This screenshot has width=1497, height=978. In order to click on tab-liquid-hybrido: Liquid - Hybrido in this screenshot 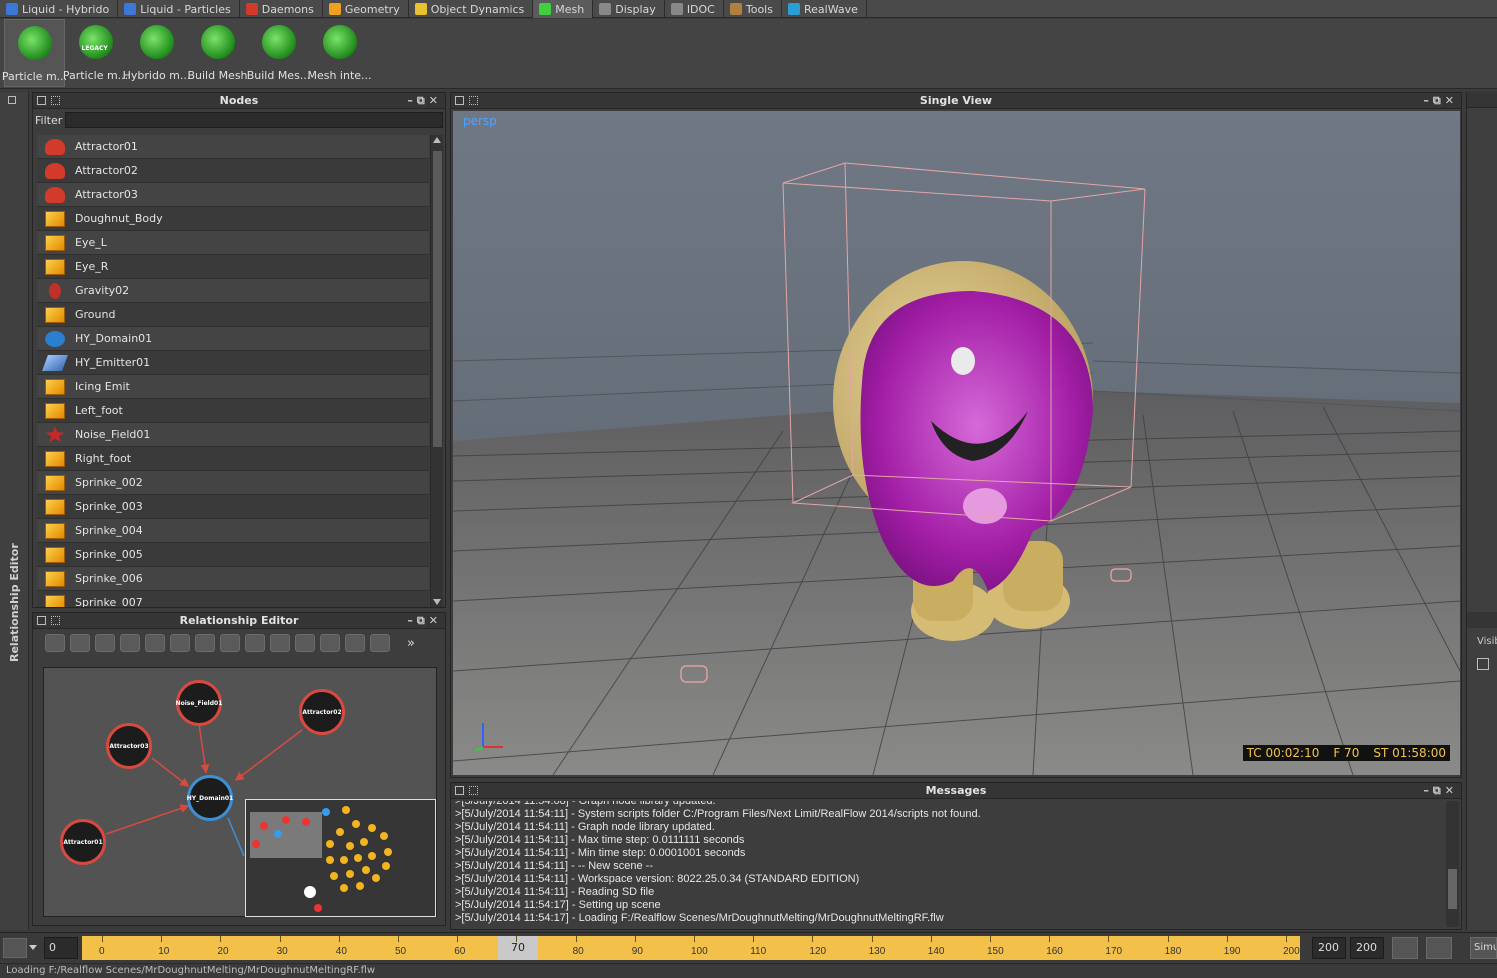, I will do `click(59, 9)`.